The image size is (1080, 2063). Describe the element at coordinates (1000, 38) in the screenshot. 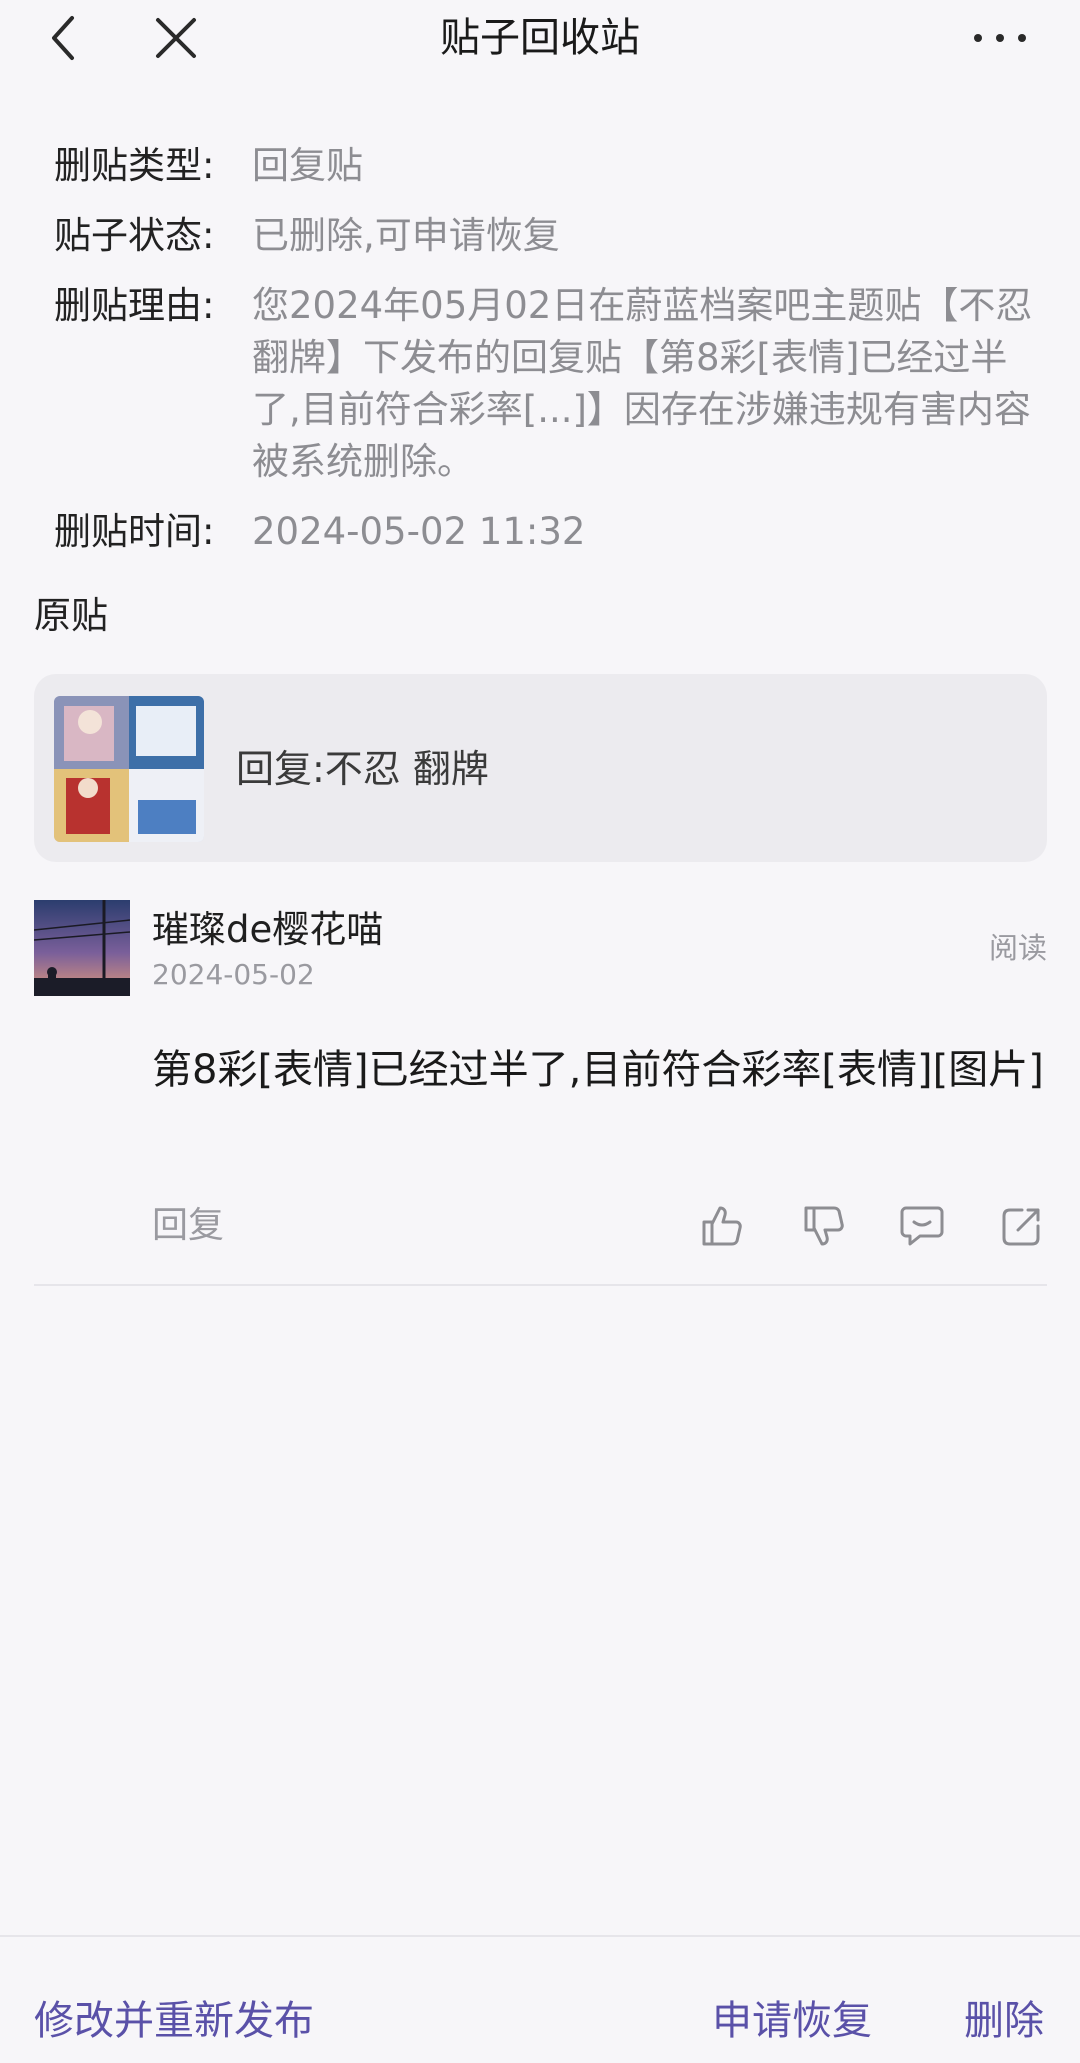

I see `more-icon` at that location.